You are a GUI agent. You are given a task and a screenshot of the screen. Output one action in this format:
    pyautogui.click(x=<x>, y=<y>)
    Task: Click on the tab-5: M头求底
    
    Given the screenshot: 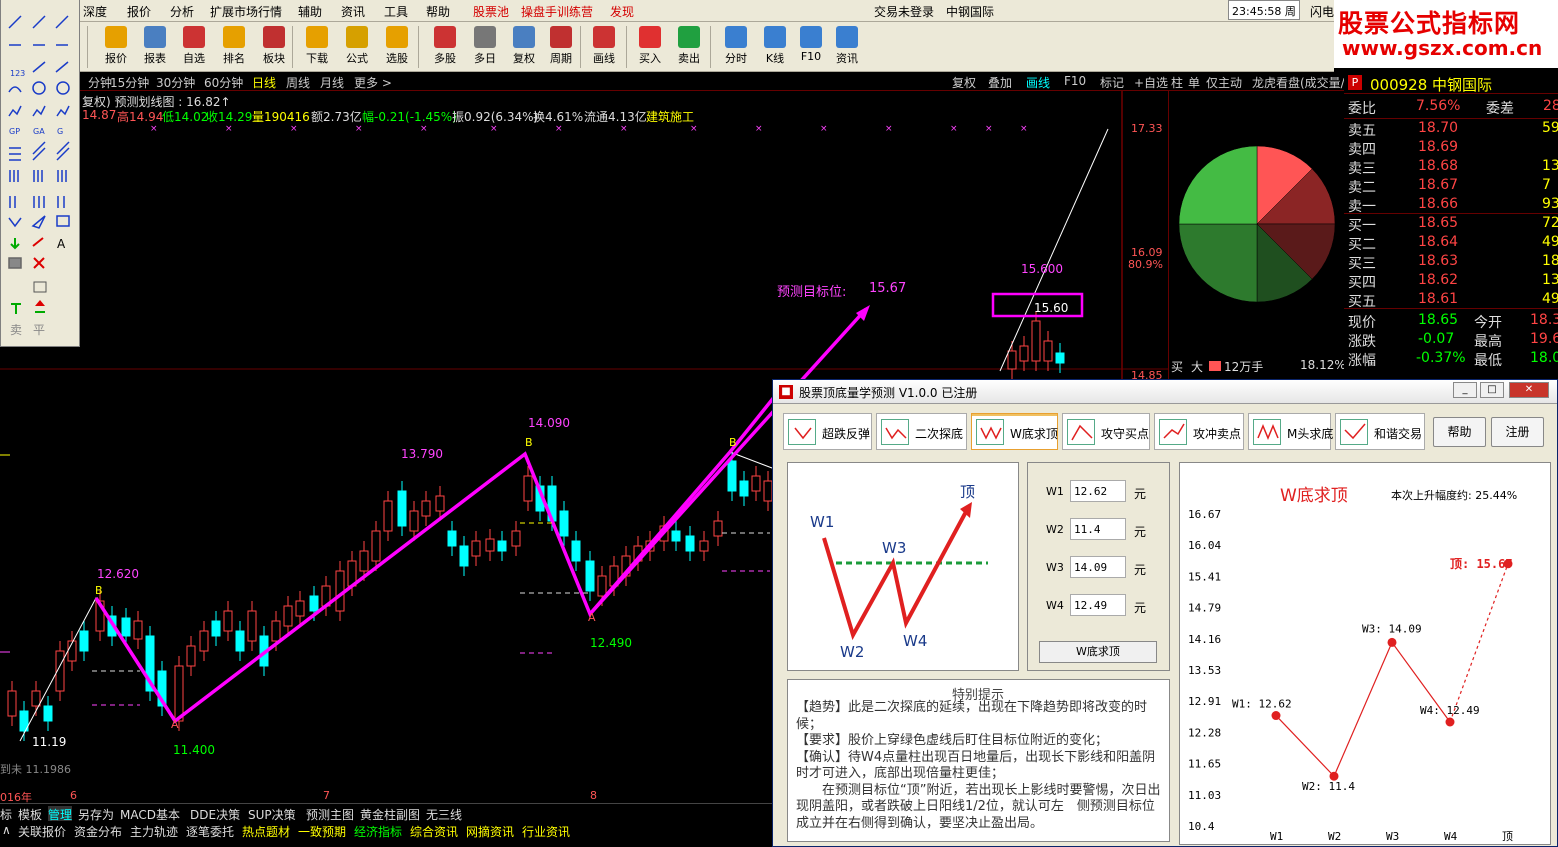 What is the action you would take?
    pyautogui.click(x=1290, y=431)
    